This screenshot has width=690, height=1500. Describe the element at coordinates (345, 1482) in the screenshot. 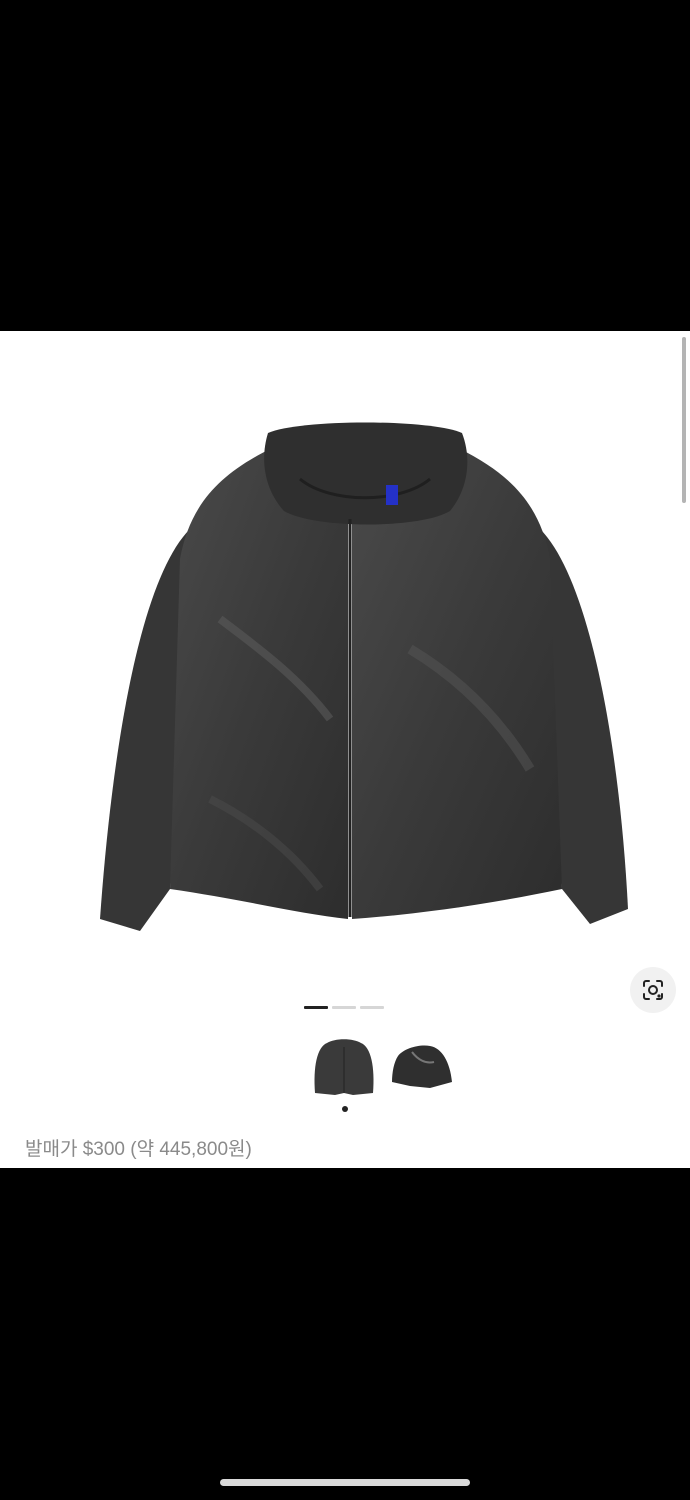

I see `home-indicator` at that location.